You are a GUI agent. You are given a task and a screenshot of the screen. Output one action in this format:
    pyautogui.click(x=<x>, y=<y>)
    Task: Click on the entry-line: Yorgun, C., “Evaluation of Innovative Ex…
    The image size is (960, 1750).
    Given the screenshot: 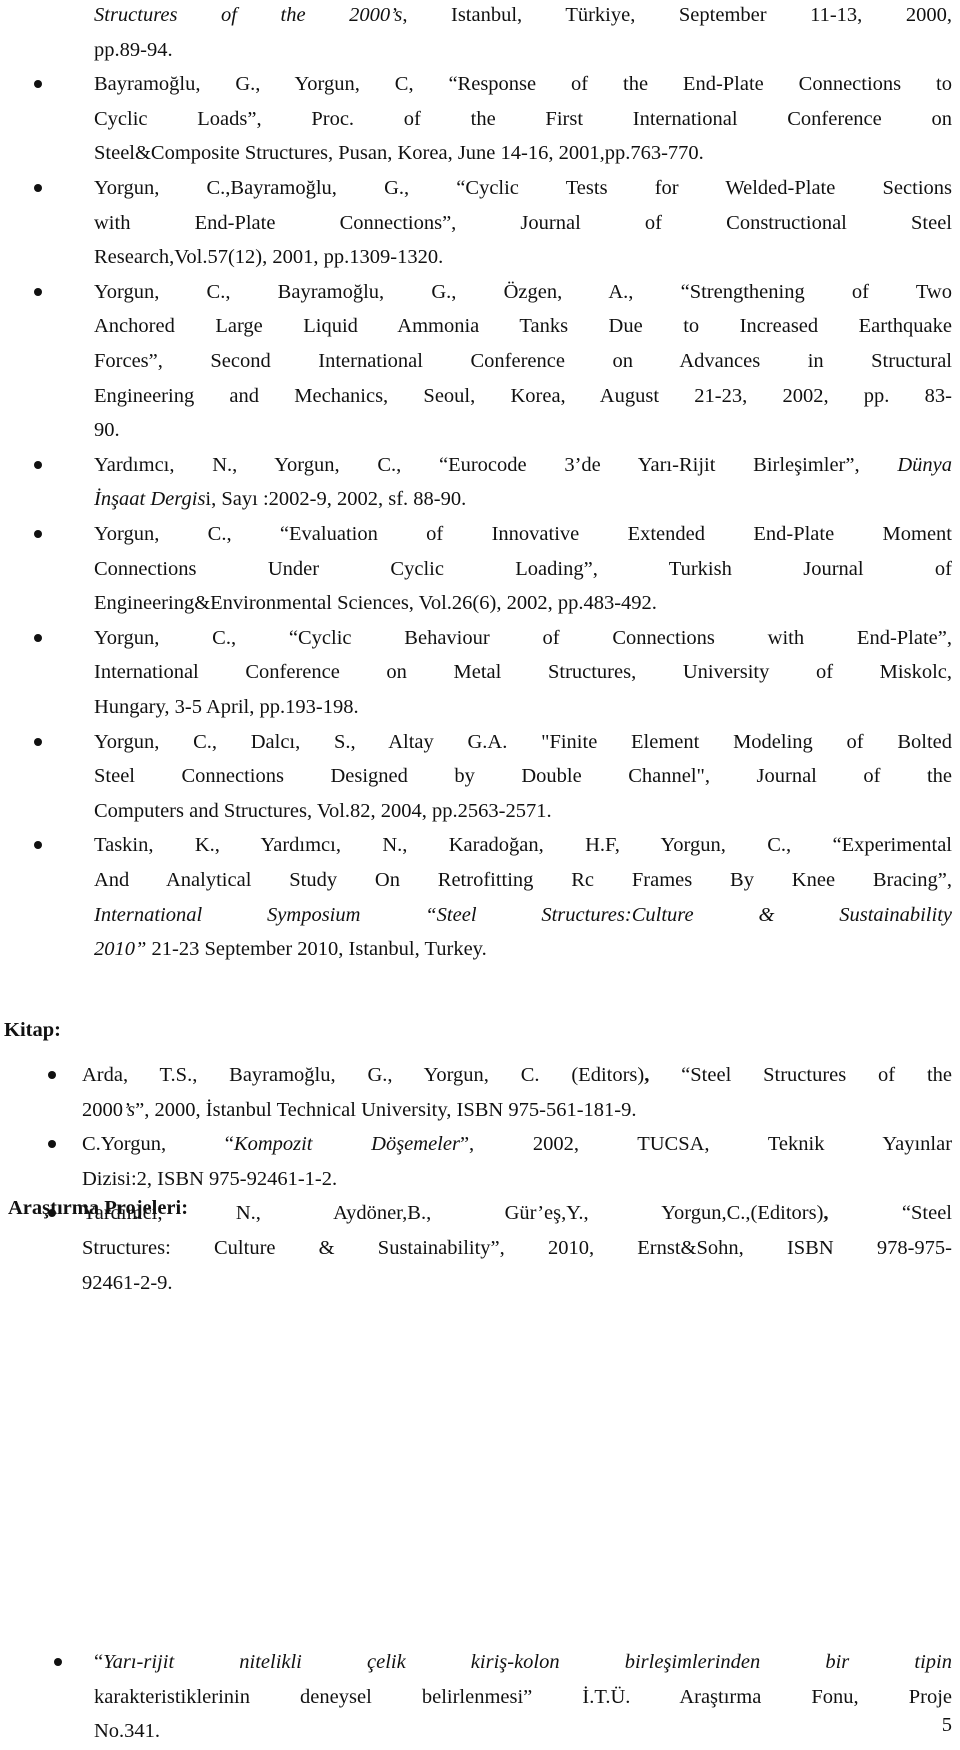 What is the action you would take?
    pyautogui.click(x=523, y=534)
    